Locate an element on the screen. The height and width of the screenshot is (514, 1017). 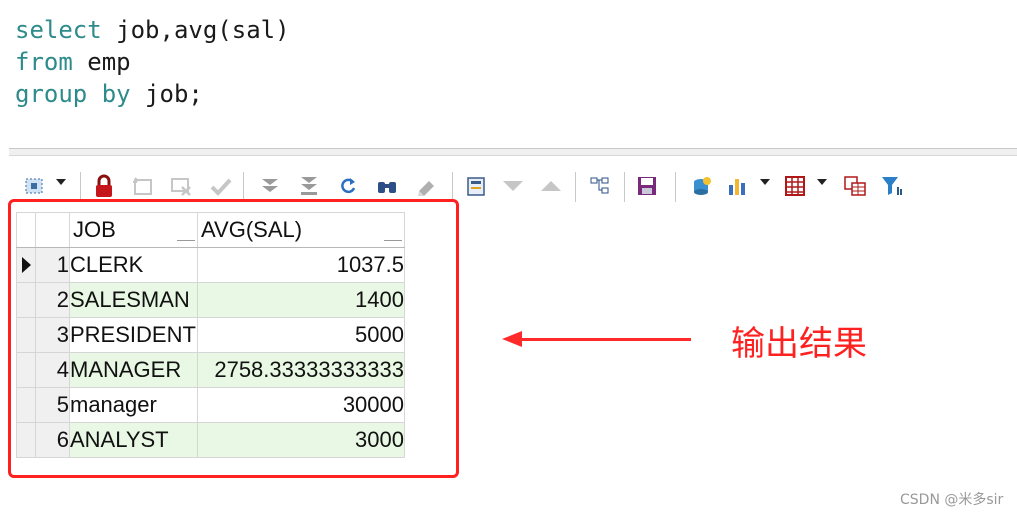
chart-icon is located at coordinates (738, 186).